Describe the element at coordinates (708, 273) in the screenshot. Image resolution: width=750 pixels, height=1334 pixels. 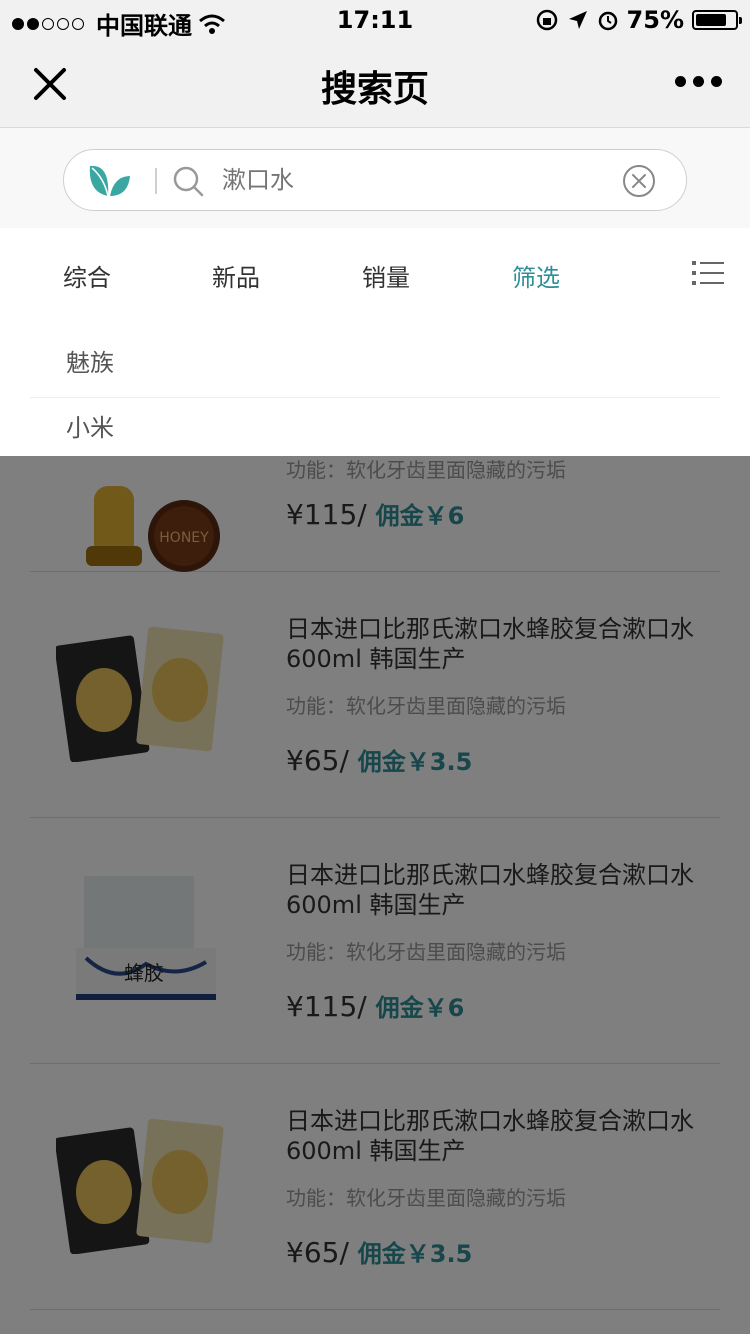
I see `list-view-icon` at that location.